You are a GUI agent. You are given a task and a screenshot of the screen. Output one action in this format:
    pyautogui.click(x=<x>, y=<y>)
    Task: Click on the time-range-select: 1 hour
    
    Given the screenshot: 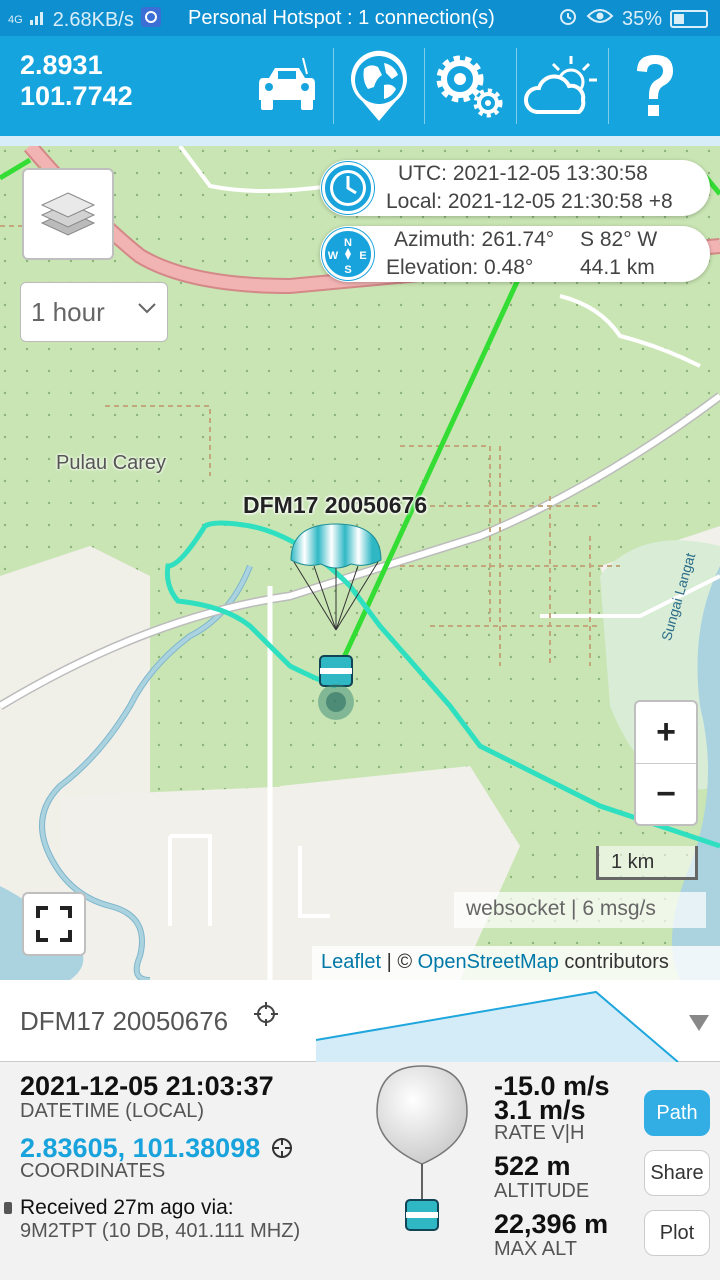 What is the action you would take?
    pyautogui.click(x=94, y=312)
    